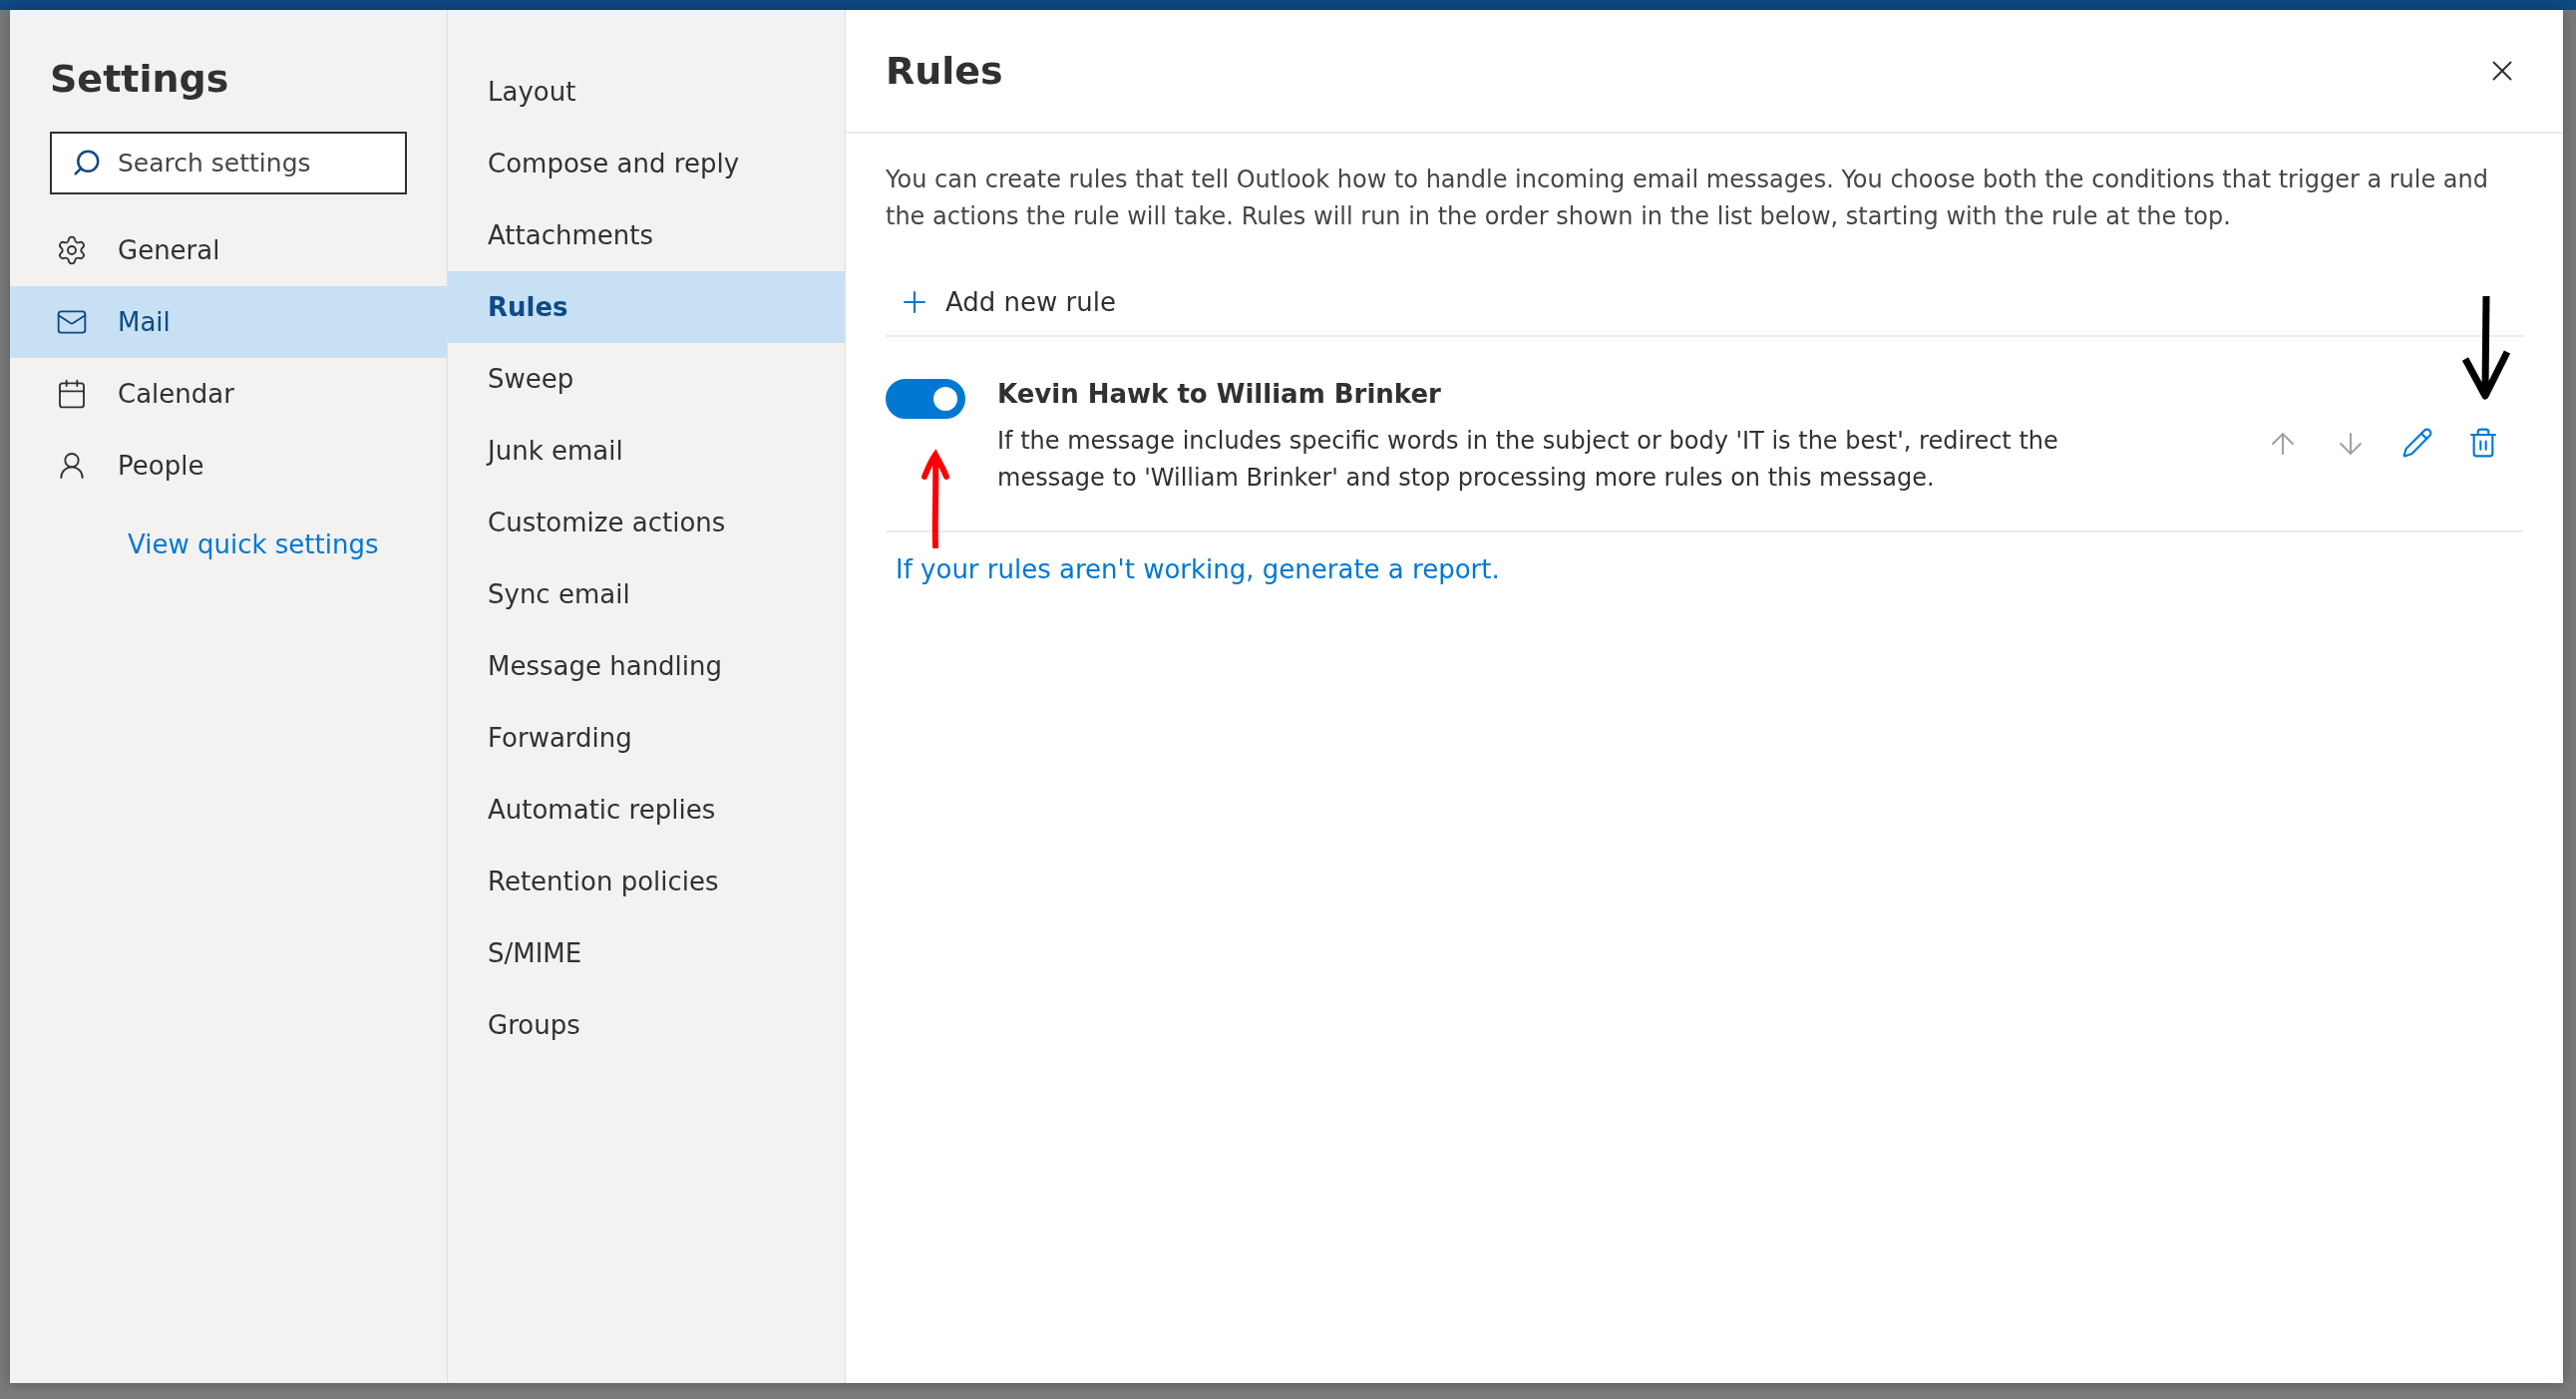  What do you see at coordinates (646, 881) in the screenshot?
I see `subcategory-item: Retention policies` at bounding box center [646, 881].